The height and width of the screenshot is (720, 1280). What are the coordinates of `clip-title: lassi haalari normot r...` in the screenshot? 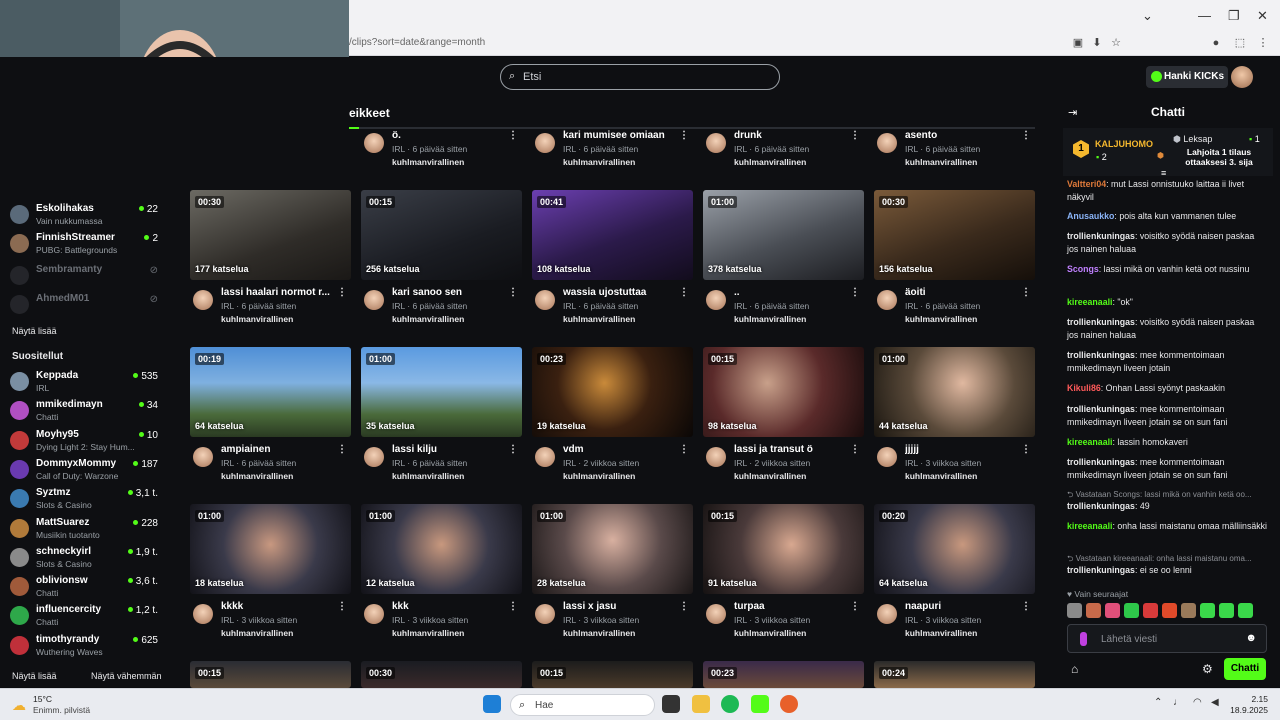 It's located at (276, 292).